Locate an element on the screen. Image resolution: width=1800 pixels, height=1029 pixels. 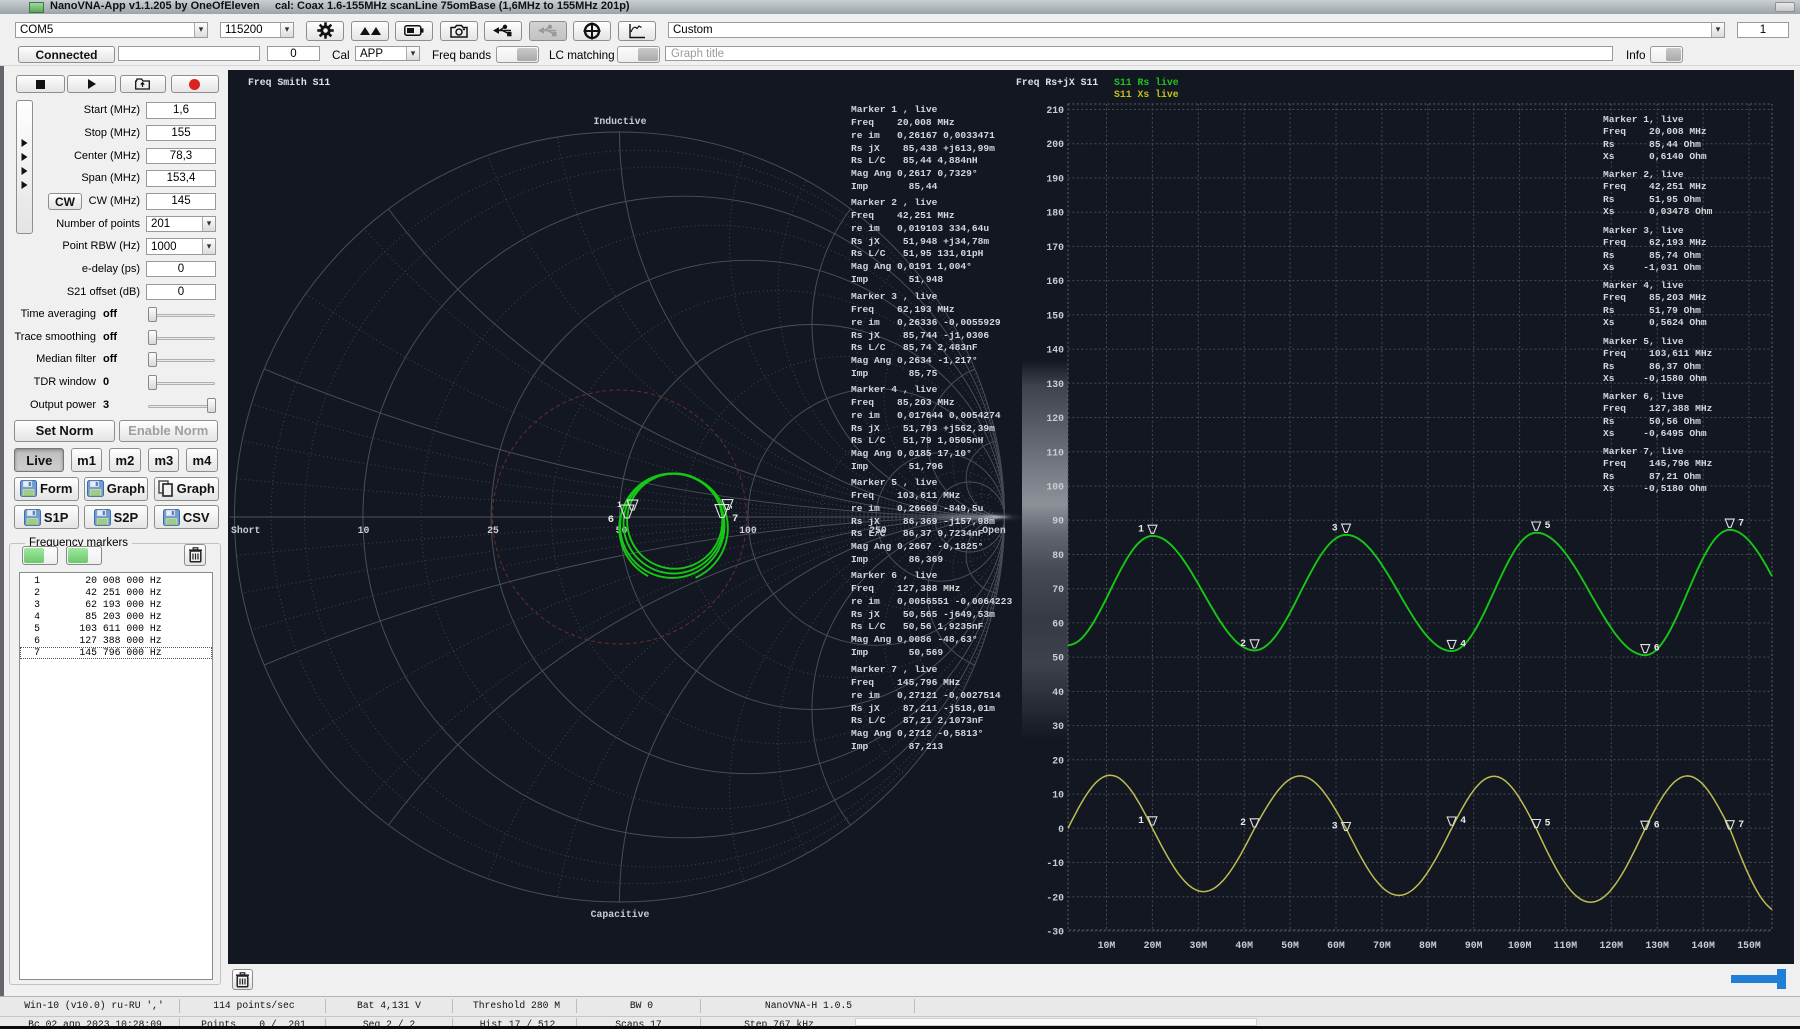
svg-text: 150 is located at coordinates (1055, 315).